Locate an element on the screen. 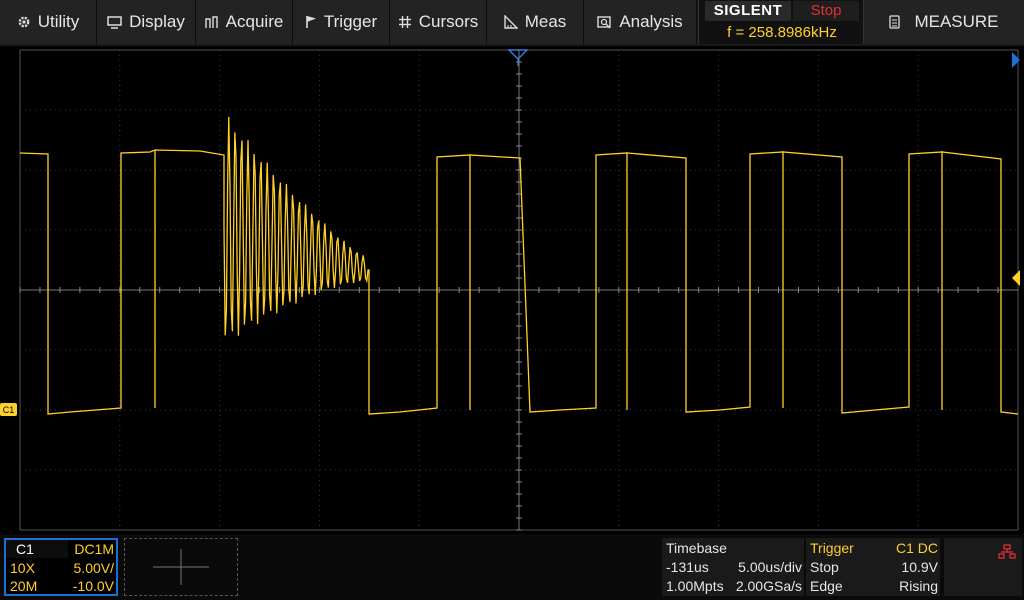  channel1-header: C1 DC1M is located at coordinates (61, 549).